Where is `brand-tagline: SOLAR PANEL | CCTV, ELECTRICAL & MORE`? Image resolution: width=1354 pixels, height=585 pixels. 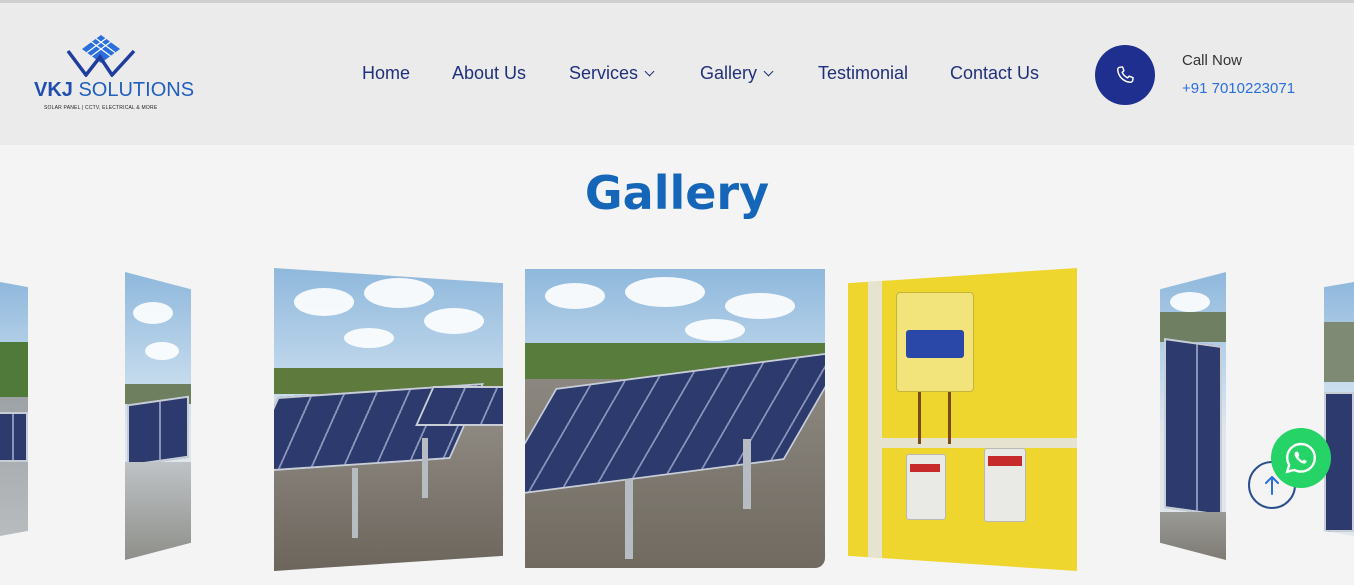 brand-tagline: SOLAR PANEL | CCTV, ELECTRICAL & MORE is located at coordinates (101, 108).